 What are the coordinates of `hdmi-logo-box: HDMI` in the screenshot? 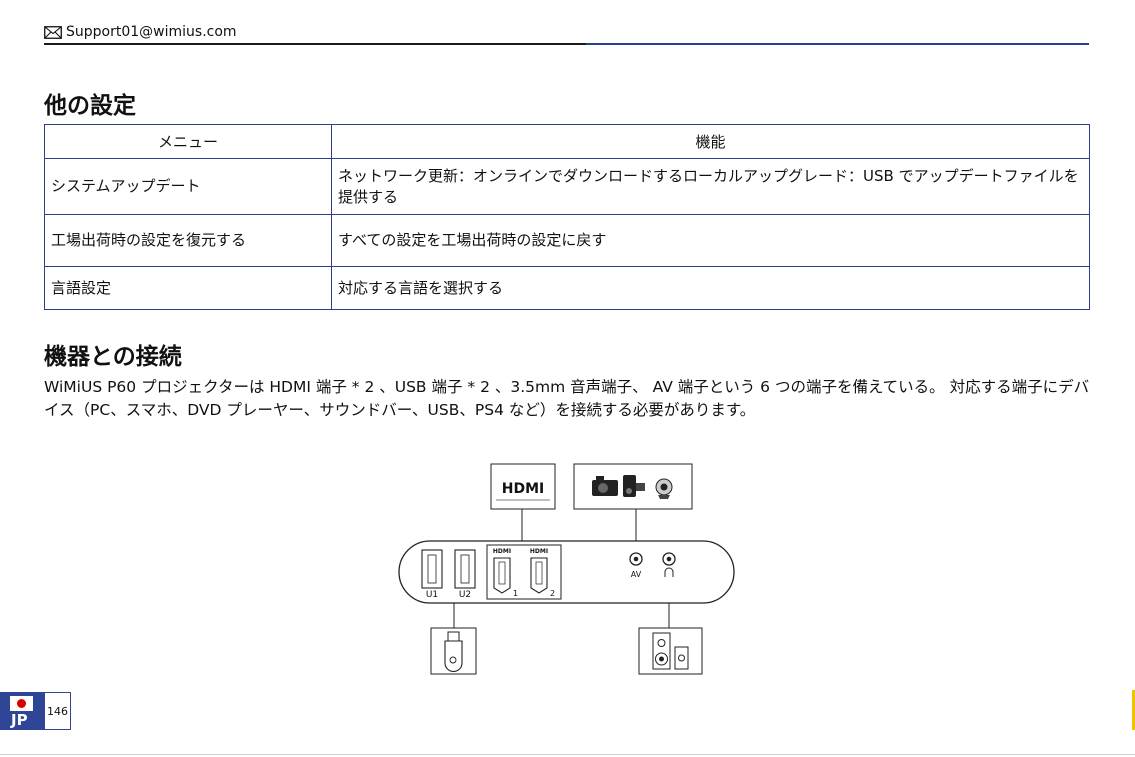 It's located at (523, 486).